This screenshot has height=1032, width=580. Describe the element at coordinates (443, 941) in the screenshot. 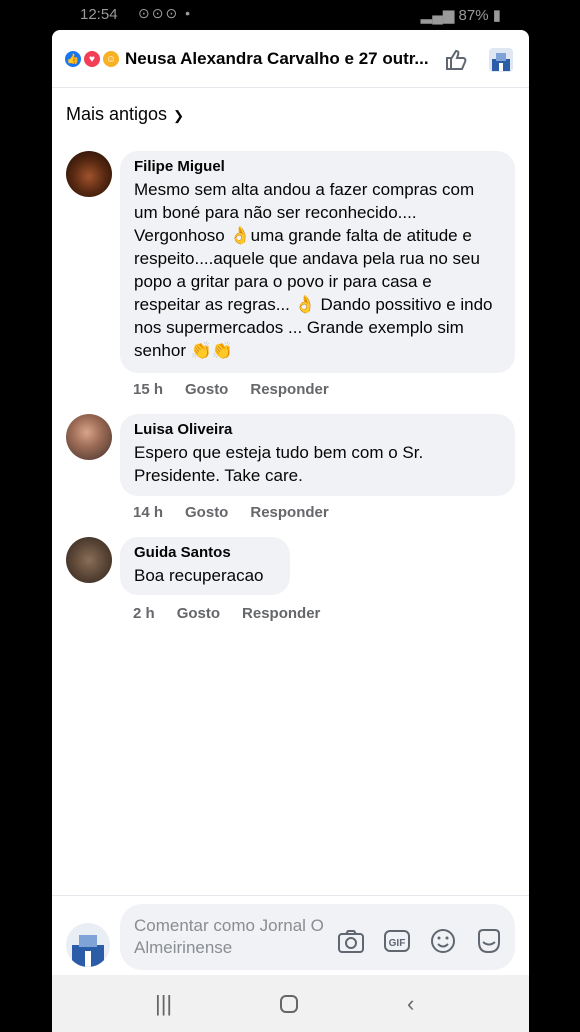

I see `emoji-icon` at that location.